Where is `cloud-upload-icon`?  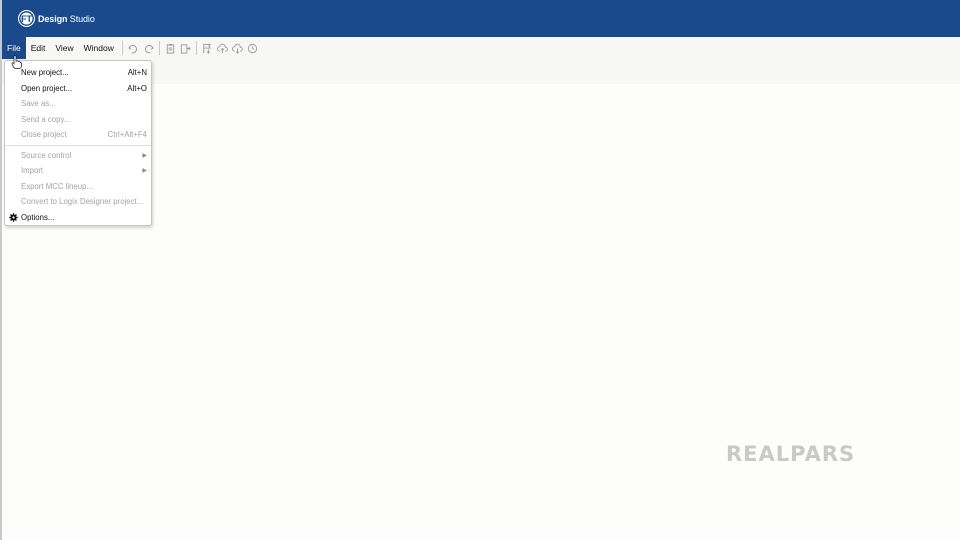 cloud-upload-icon is located at coordinates (222, 48).